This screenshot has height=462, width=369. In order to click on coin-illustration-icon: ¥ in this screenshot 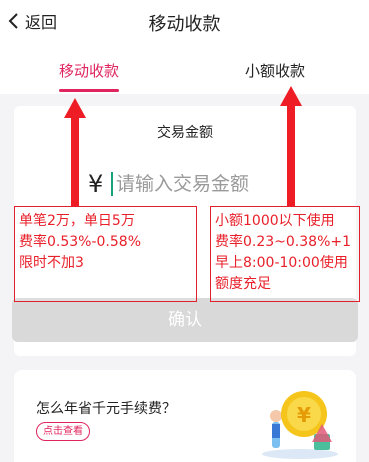, I will do `click(300, 425)`.